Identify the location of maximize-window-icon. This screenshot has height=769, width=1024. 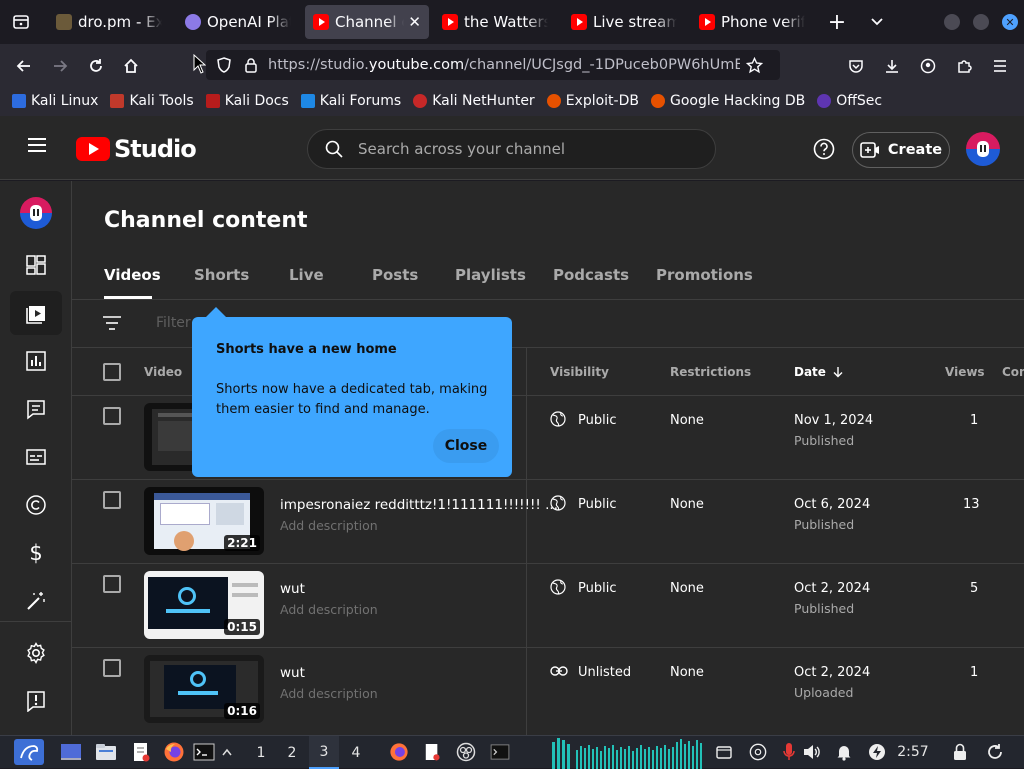
(981, 22).